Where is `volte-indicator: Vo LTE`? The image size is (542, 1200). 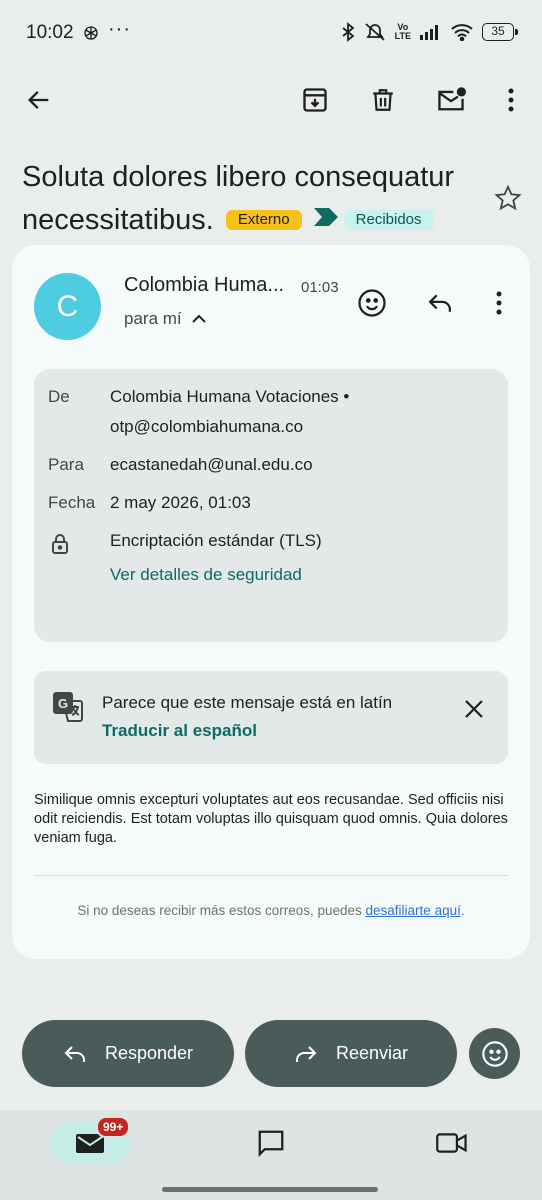 volte-indicator: Vo LTE is located at coordinates (402, 31).